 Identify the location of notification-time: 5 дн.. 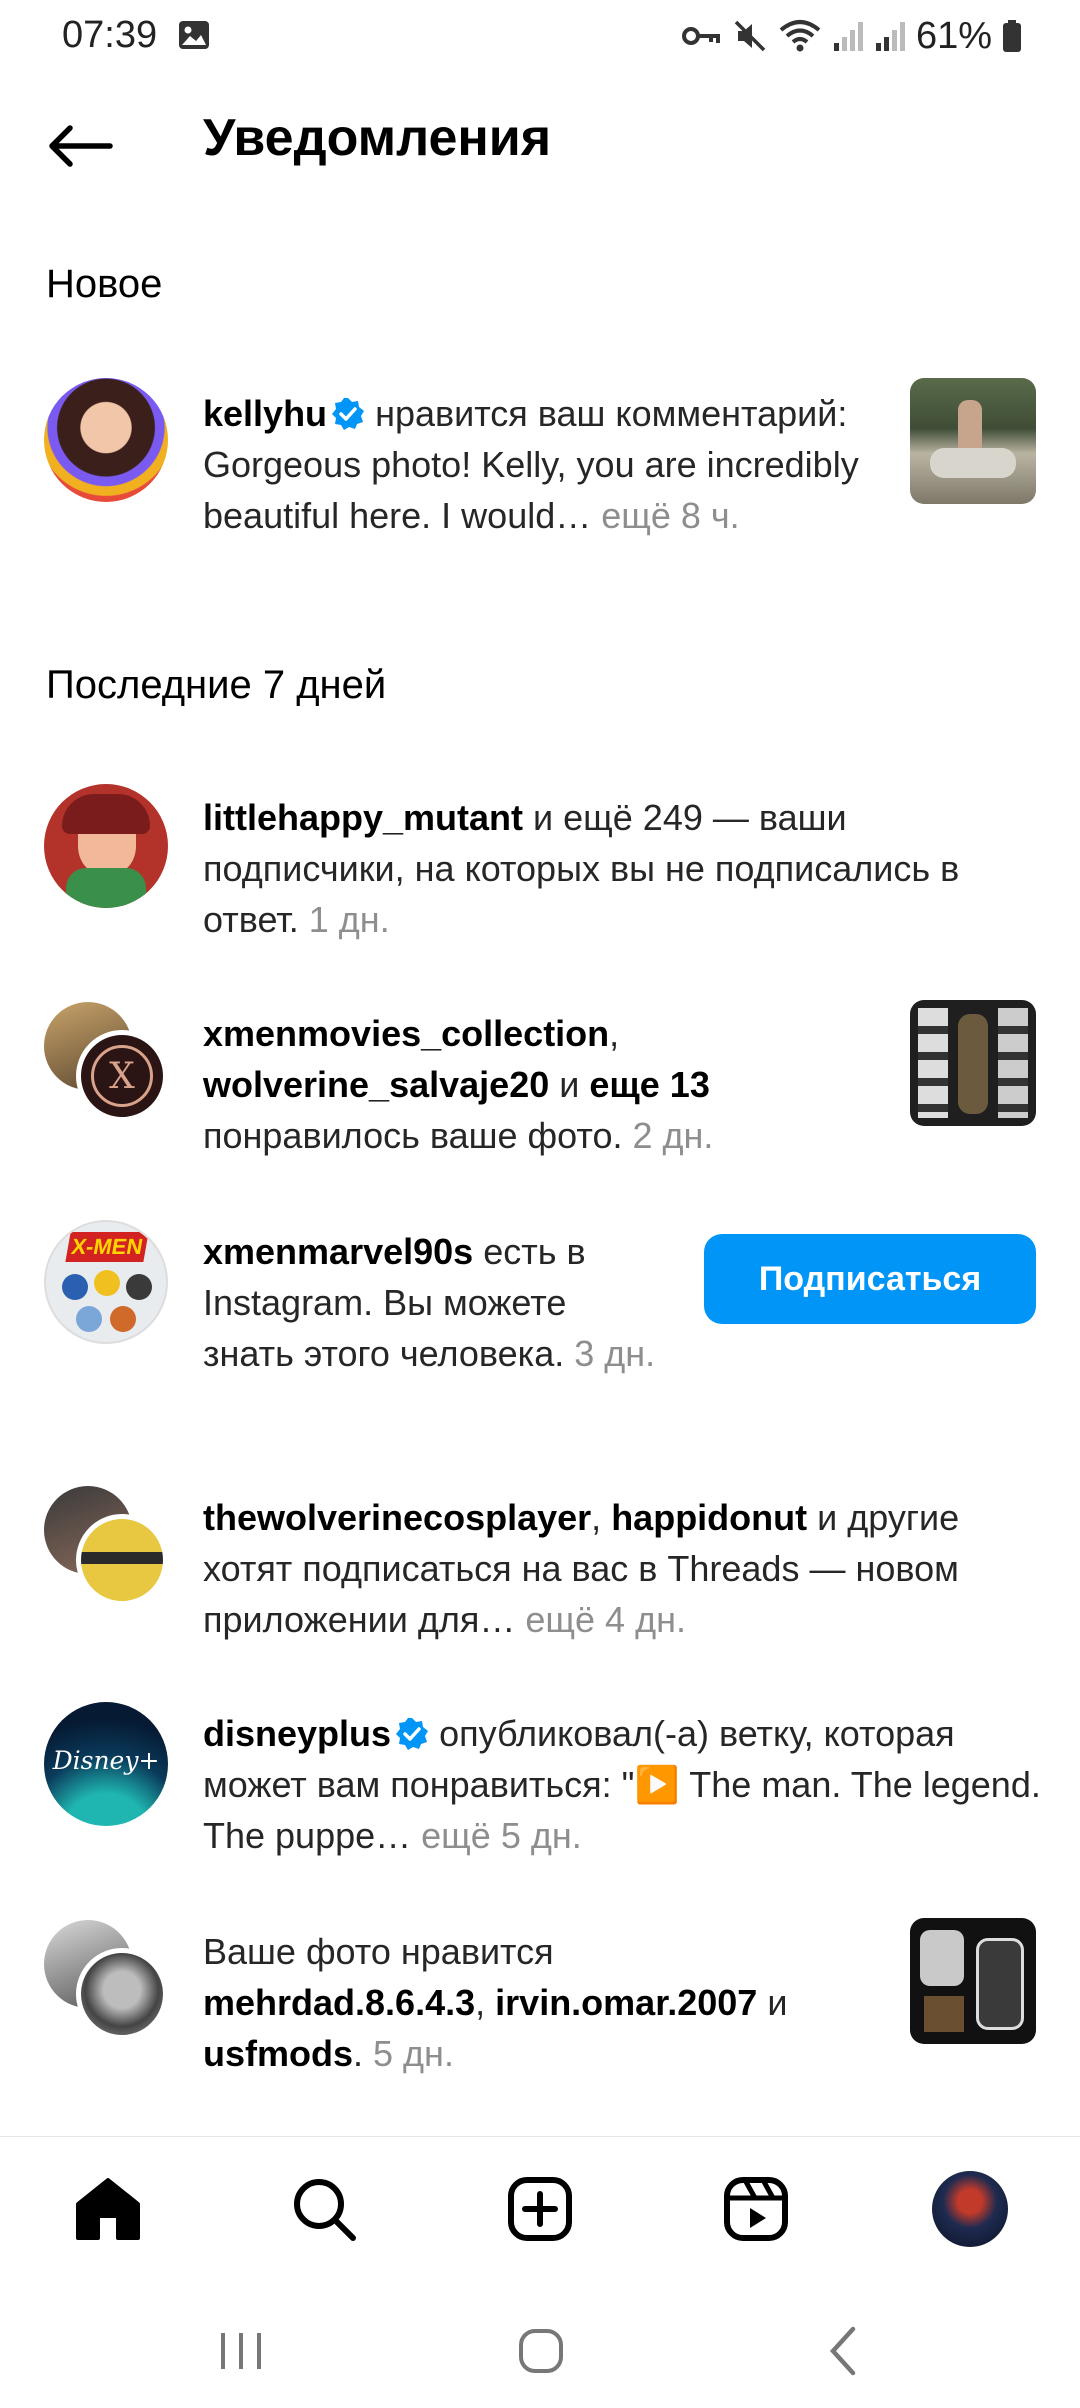
(413, 2053).